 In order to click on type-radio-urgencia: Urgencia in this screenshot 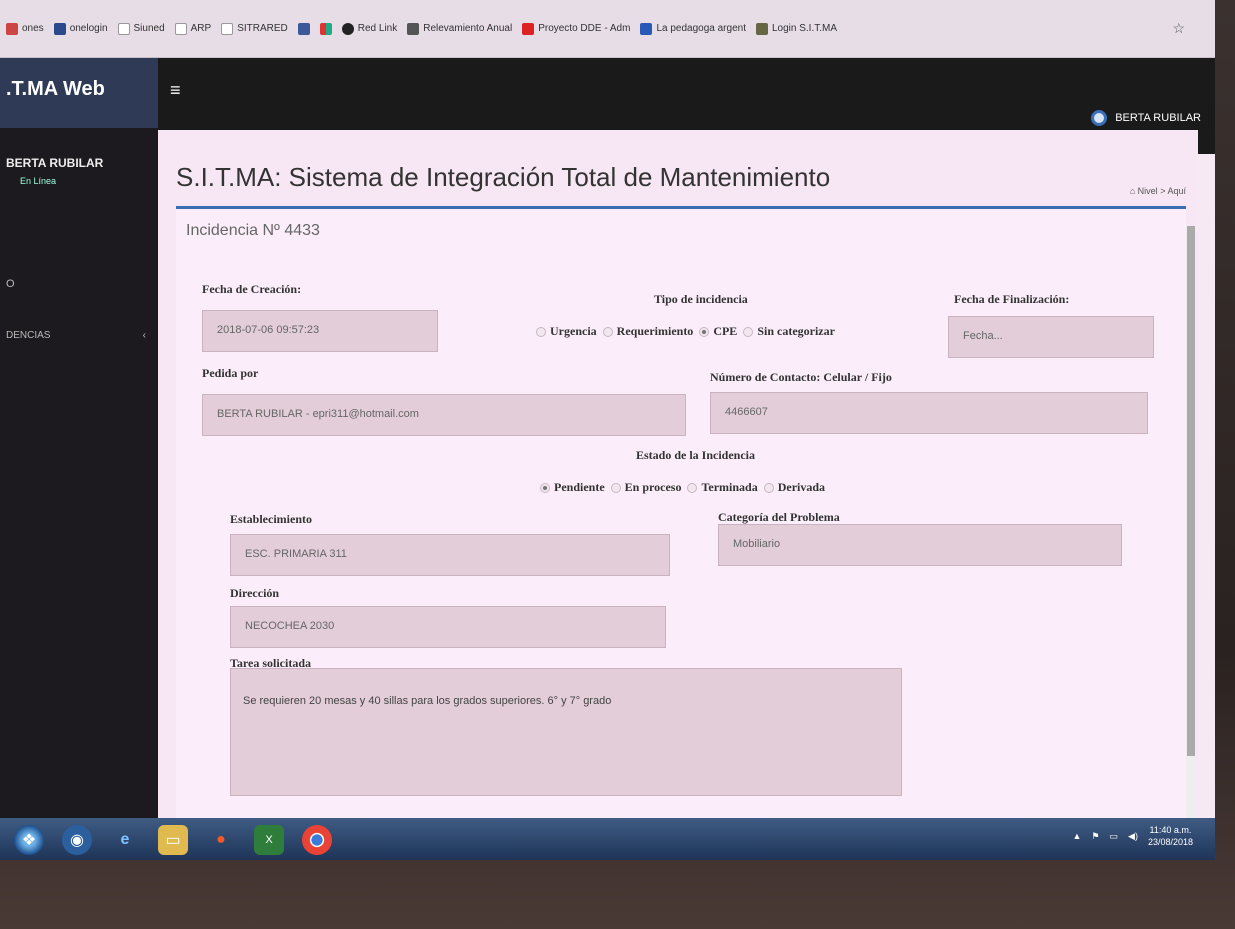, I will do `click(566, 331)`.